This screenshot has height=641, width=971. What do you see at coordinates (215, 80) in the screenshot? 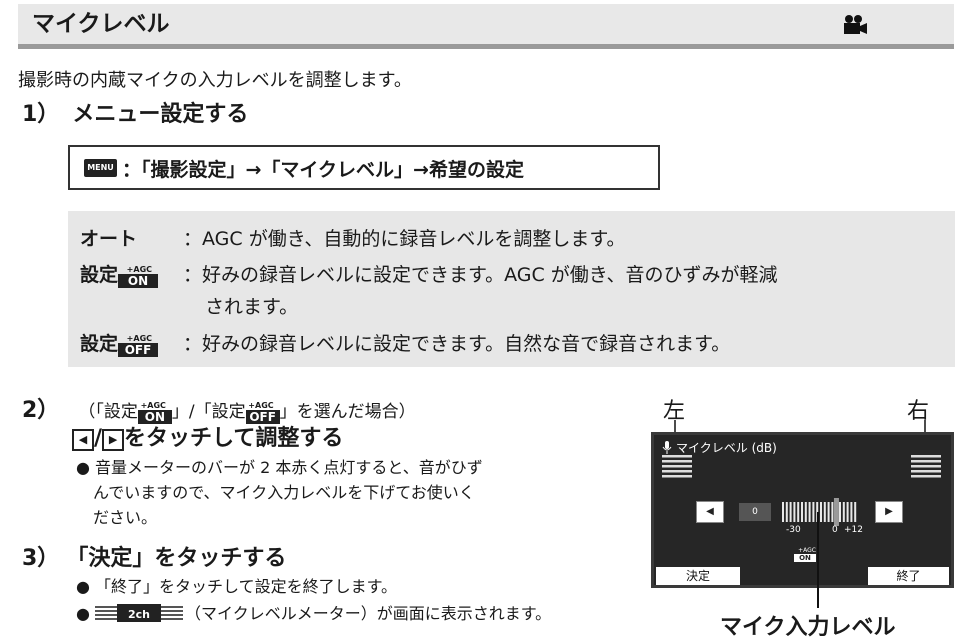
I see `intro-text: 撮影時の内蔵マイクの入力レベルを調整します。` at bounding box center [215, 80].